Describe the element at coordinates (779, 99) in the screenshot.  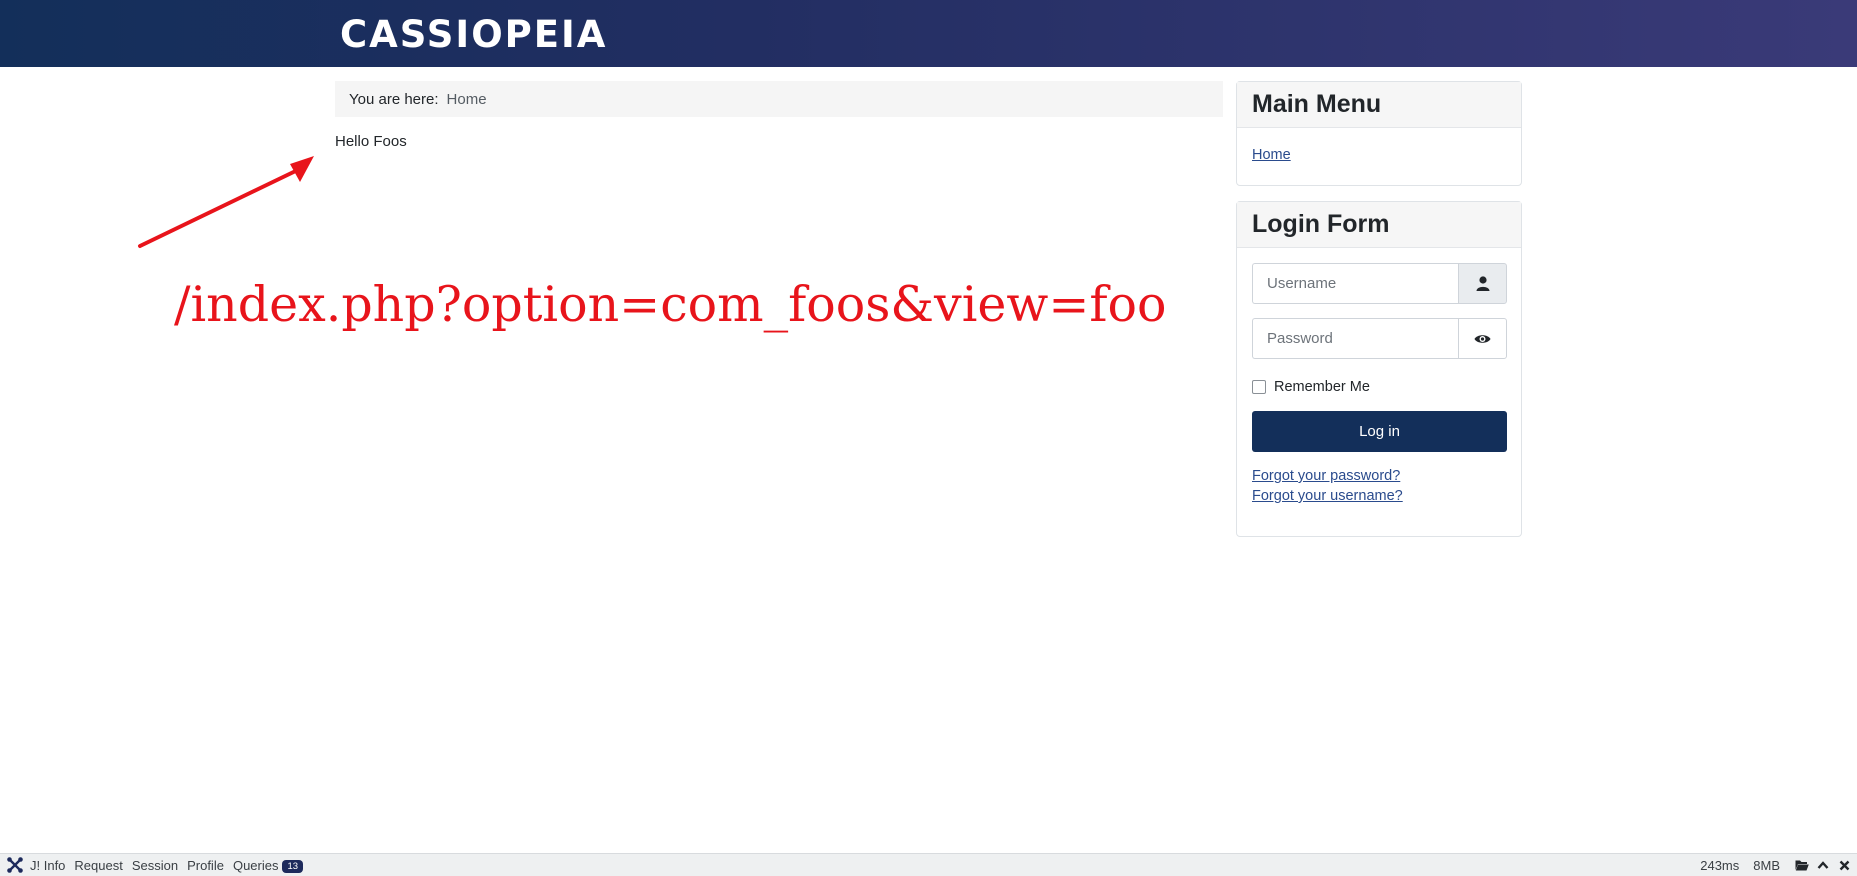
I see `breadcrumb: You are here: Home` at that location.